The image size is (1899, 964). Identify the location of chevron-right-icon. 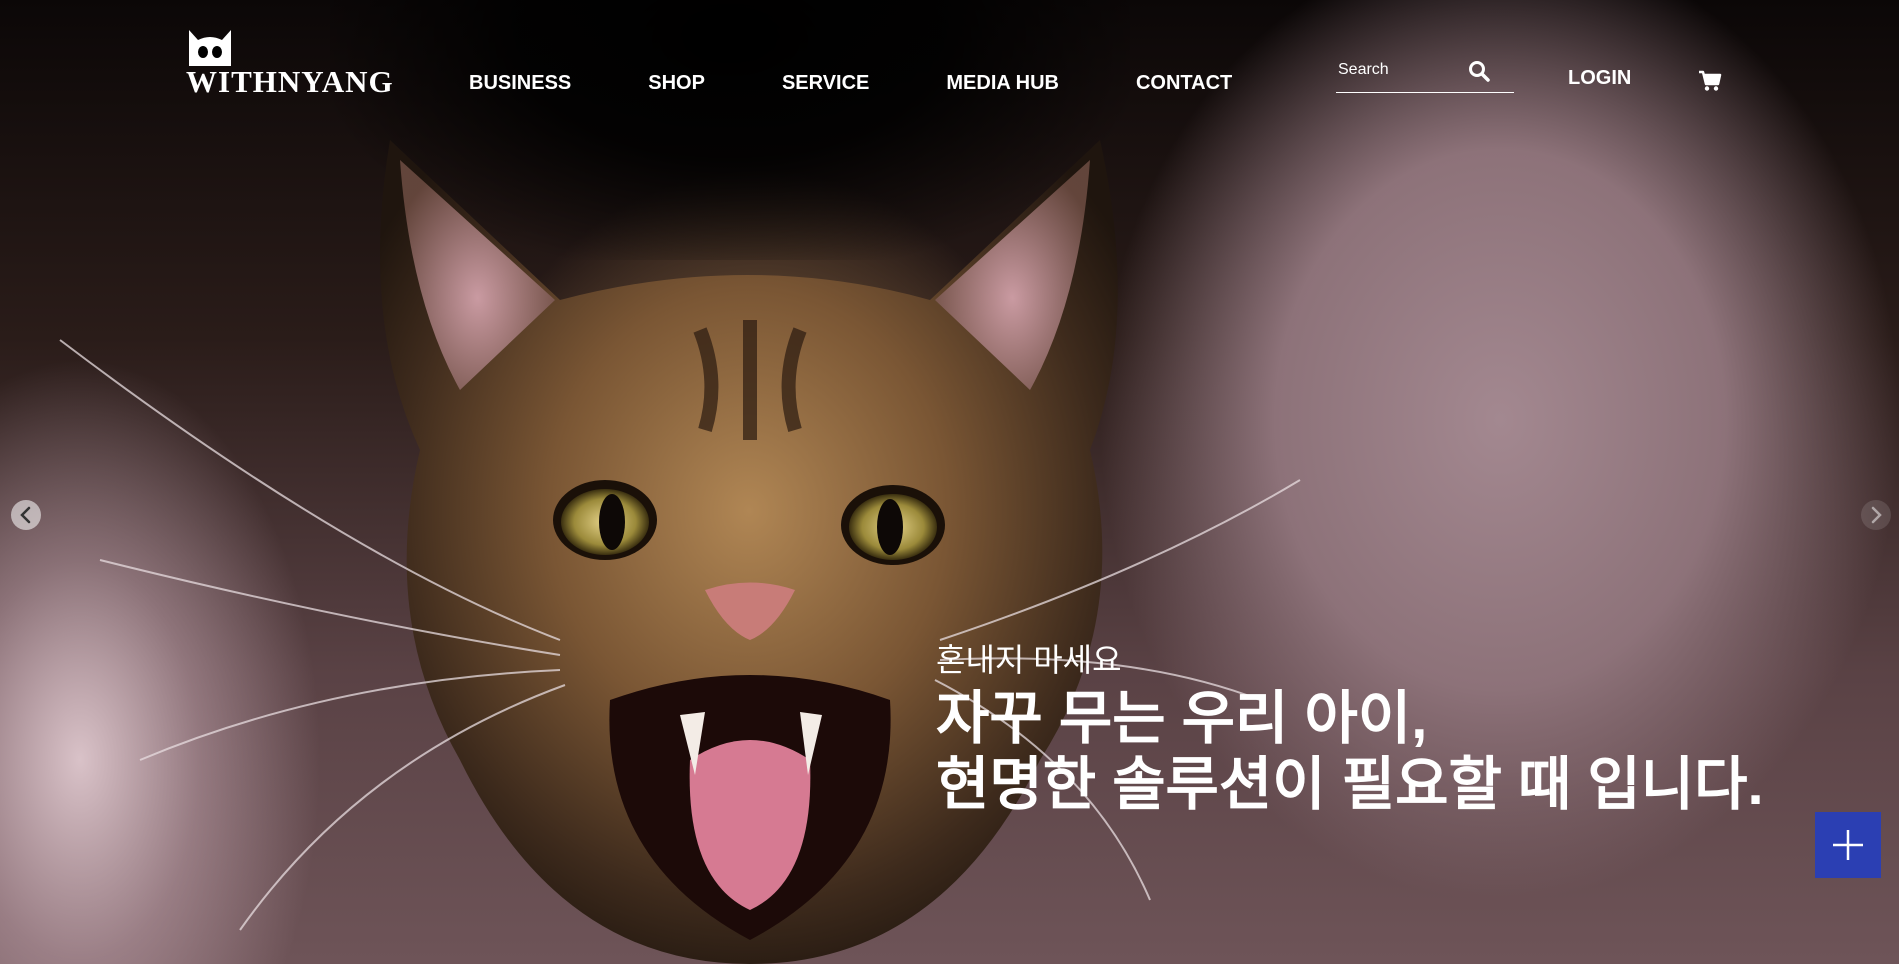
(1876, 515).